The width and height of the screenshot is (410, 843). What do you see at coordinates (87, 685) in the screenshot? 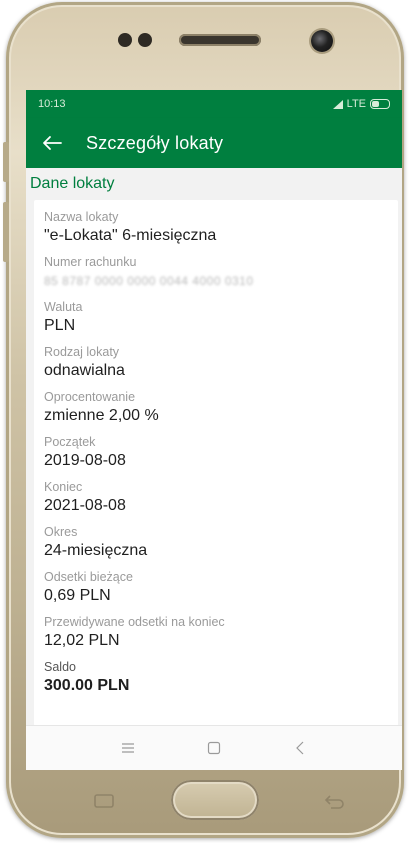
I see `balance-value: 300.00 PLN` at bounding box center [87, 685].